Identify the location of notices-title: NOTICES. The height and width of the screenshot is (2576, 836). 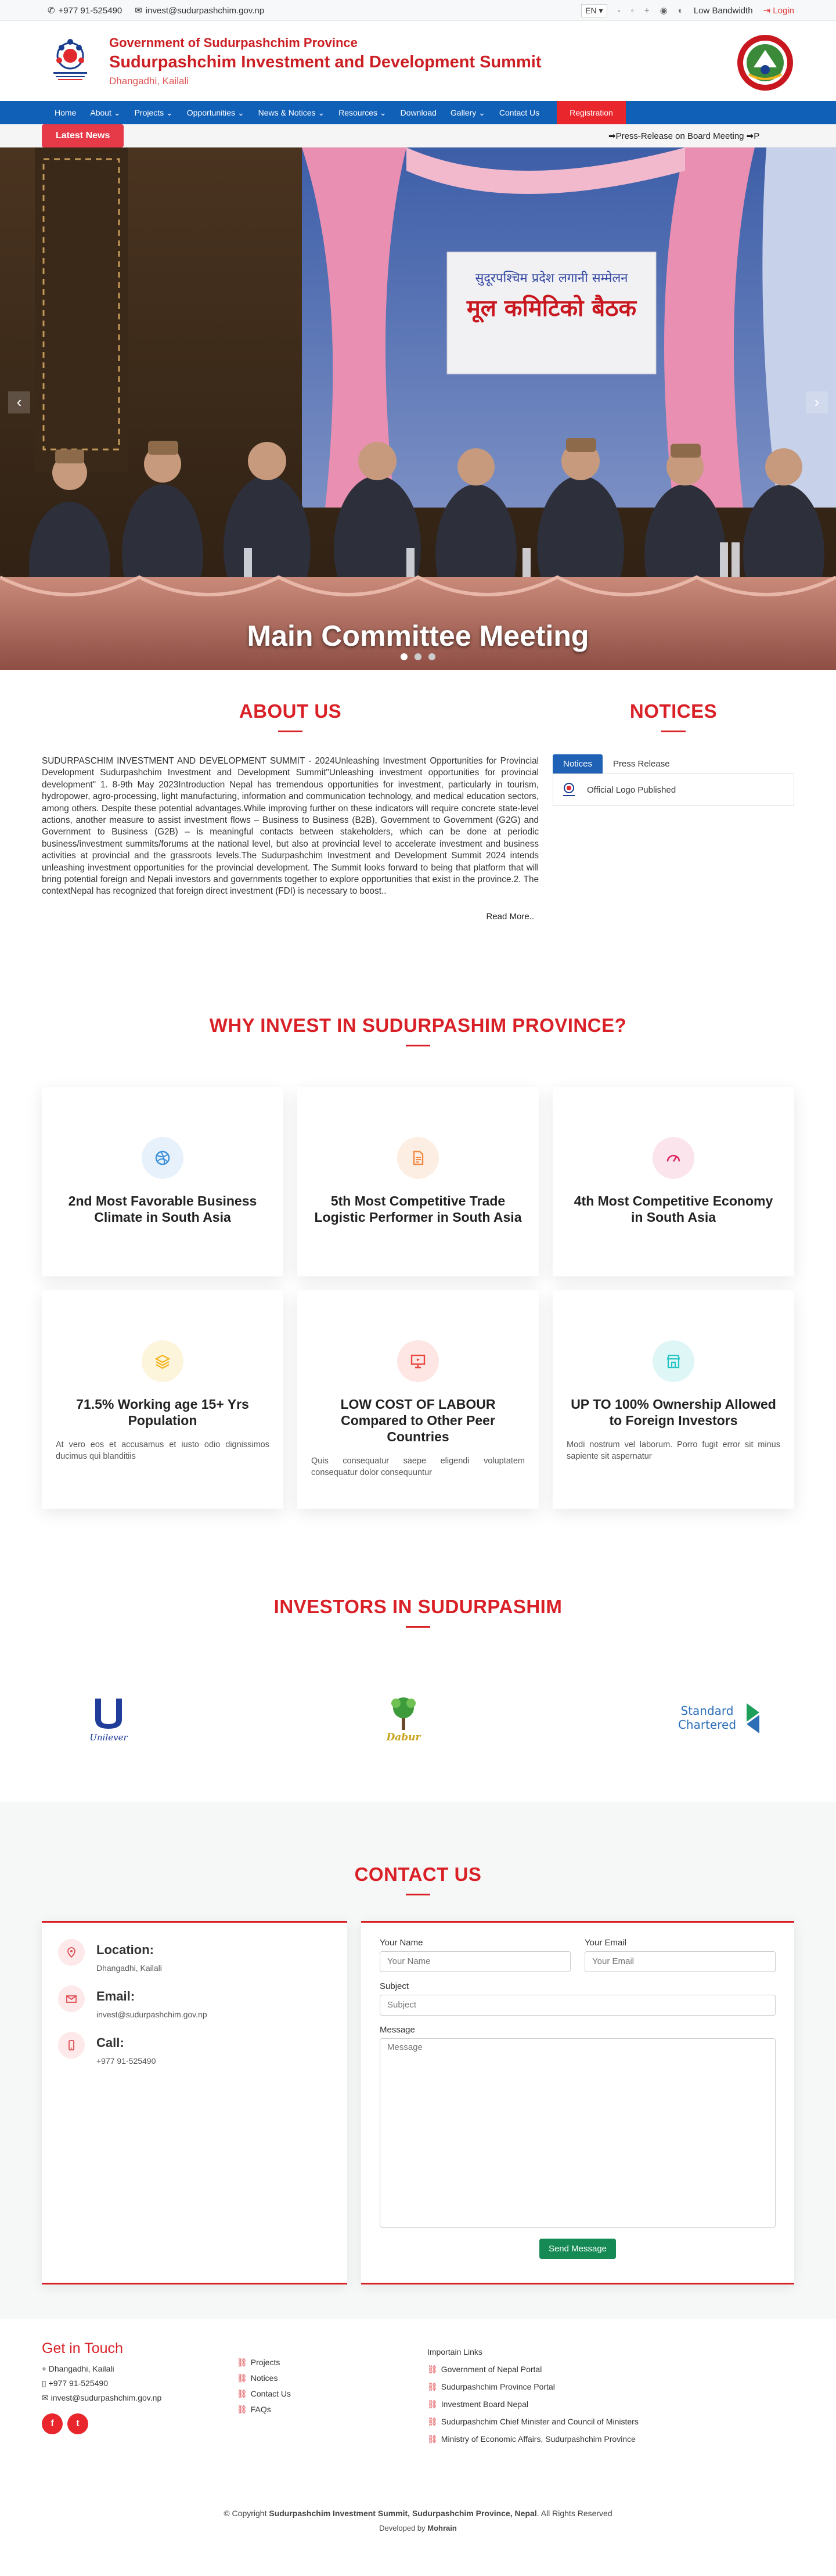
(674, 711).